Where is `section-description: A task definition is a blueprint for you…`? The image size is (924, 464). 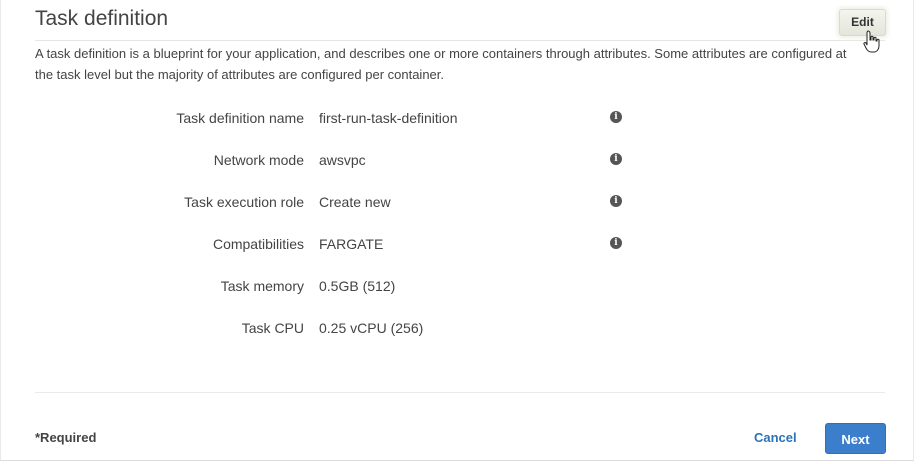
section-description: A task definition is a blueprint for you… is located at coordinates (441, 64).